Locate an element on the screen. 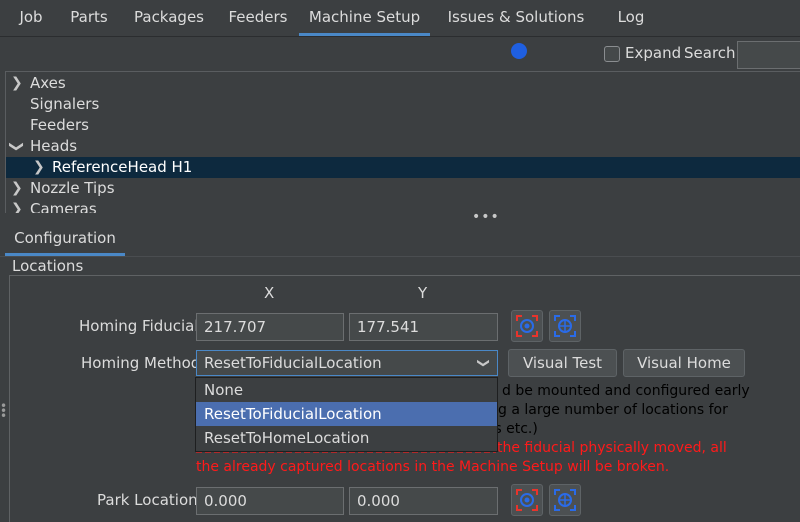 This screenshot has width=800, height=522. option-reset-to-home-location: ResetToHomeLocation is located at coordinates (346, 438).